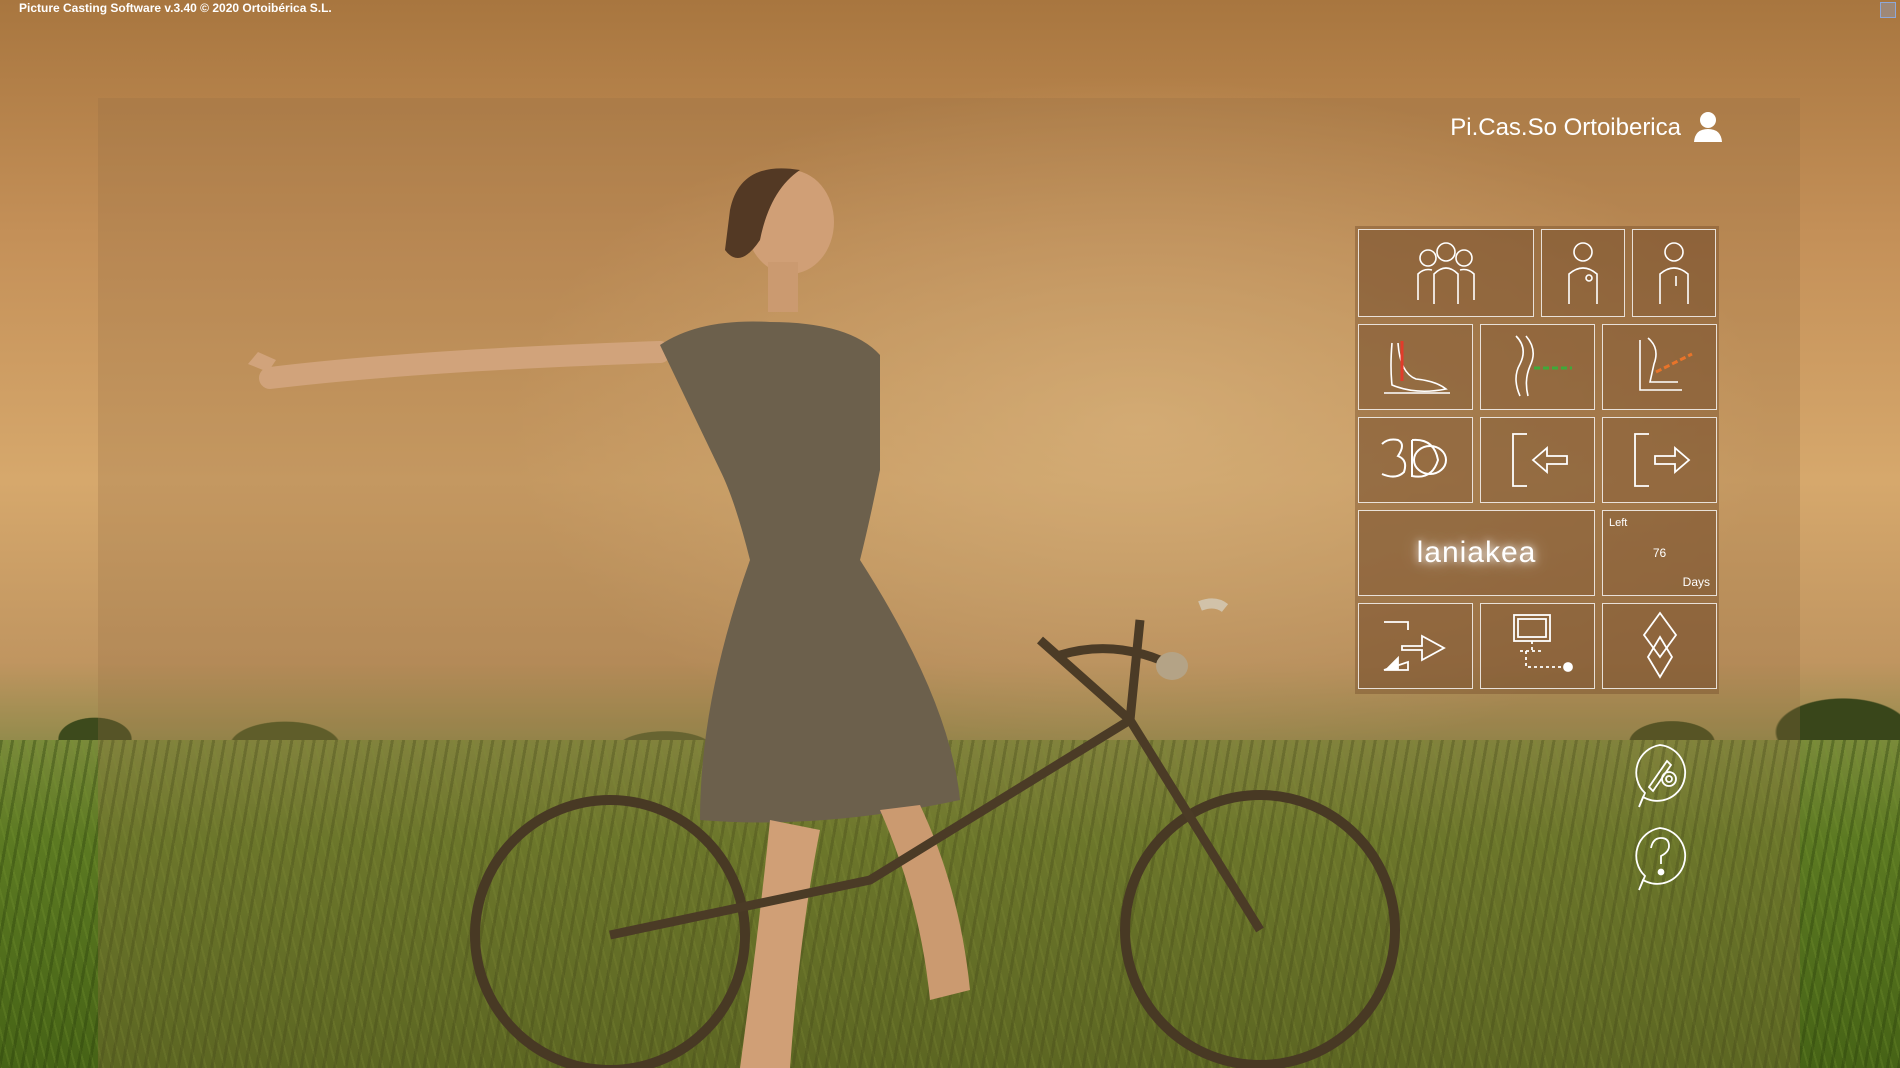 This screenshot has height=1068, width=1900. I want to click on user-name: Pi.Cas.So Ortoiberica, so click(1565, 127).